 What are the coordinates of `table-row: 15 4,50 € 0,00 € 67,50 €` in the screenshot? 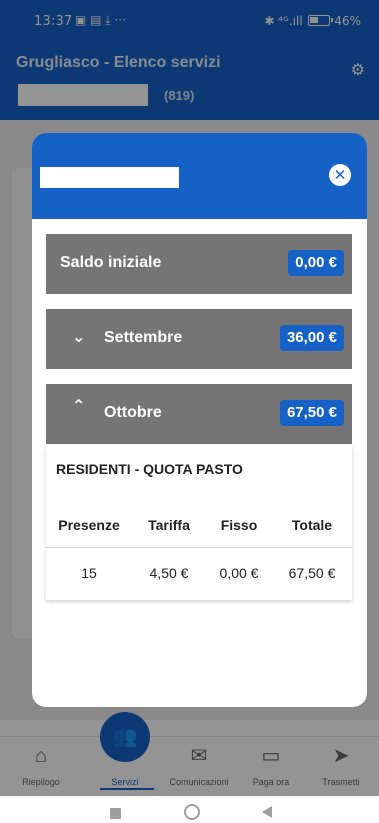 It's located at (199, 573).